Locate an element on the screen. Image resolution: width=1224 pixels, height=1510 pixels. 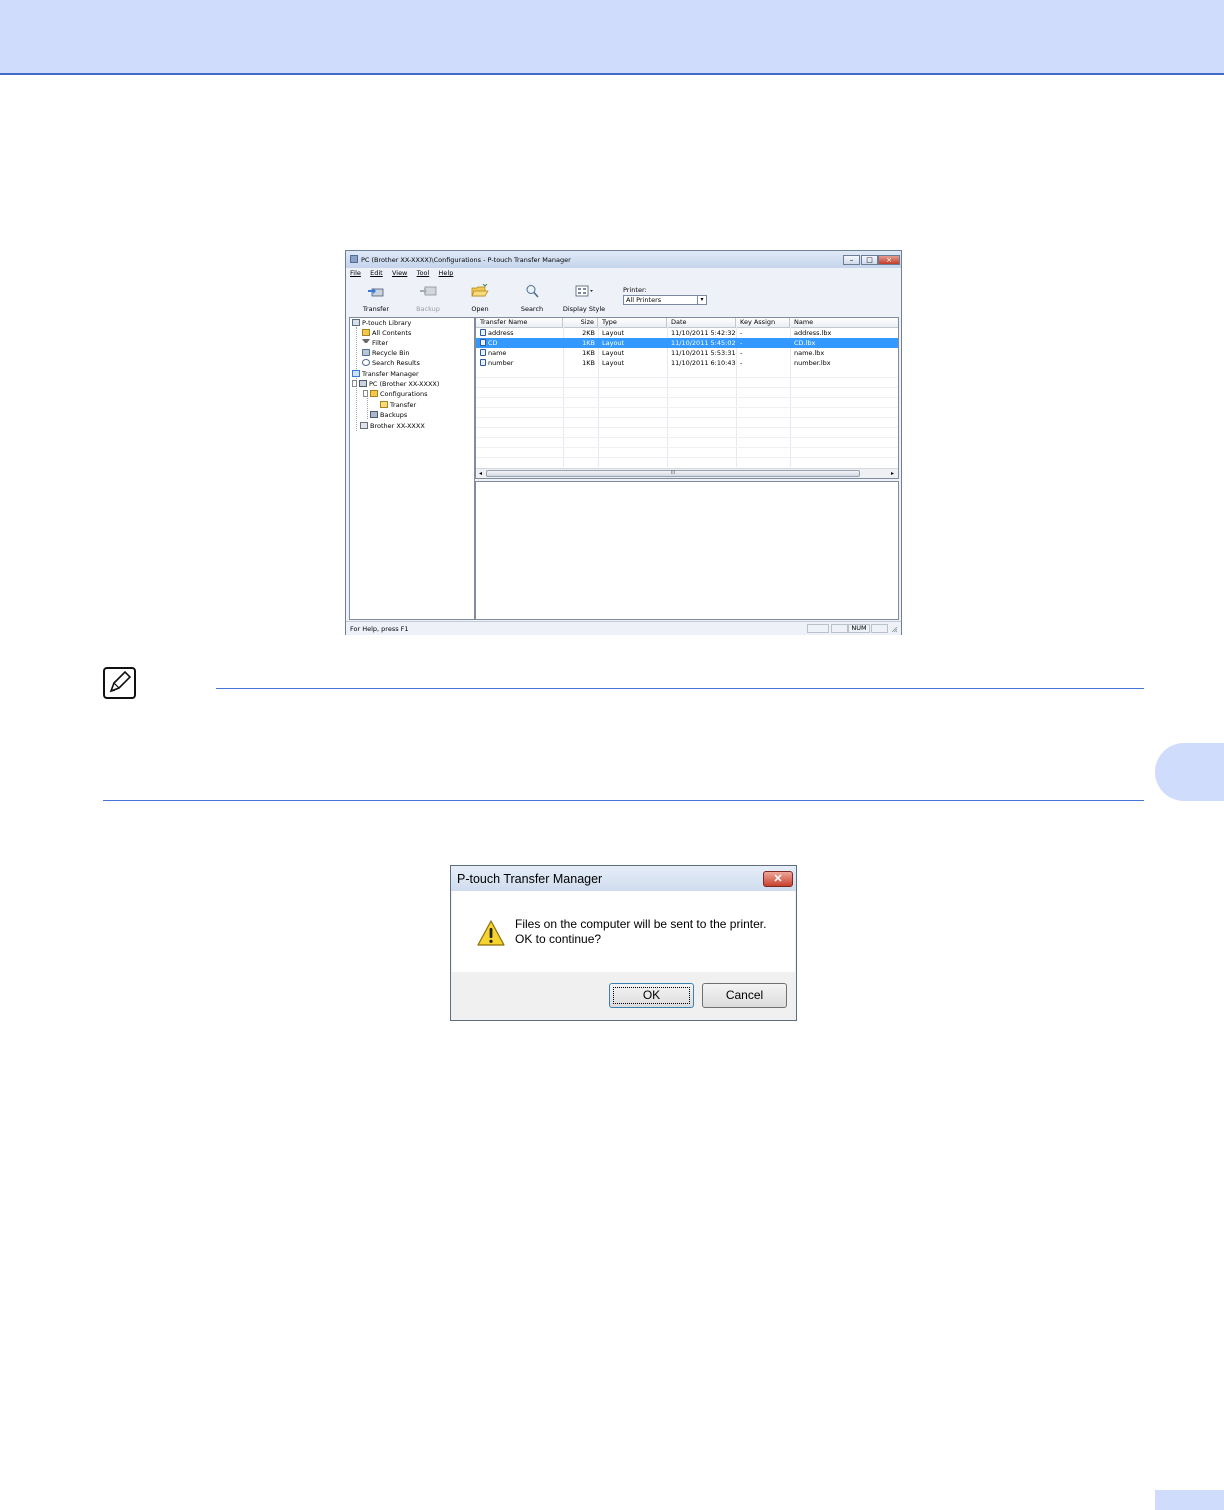
minimize-icon: – is located at coordinates (851, 260).